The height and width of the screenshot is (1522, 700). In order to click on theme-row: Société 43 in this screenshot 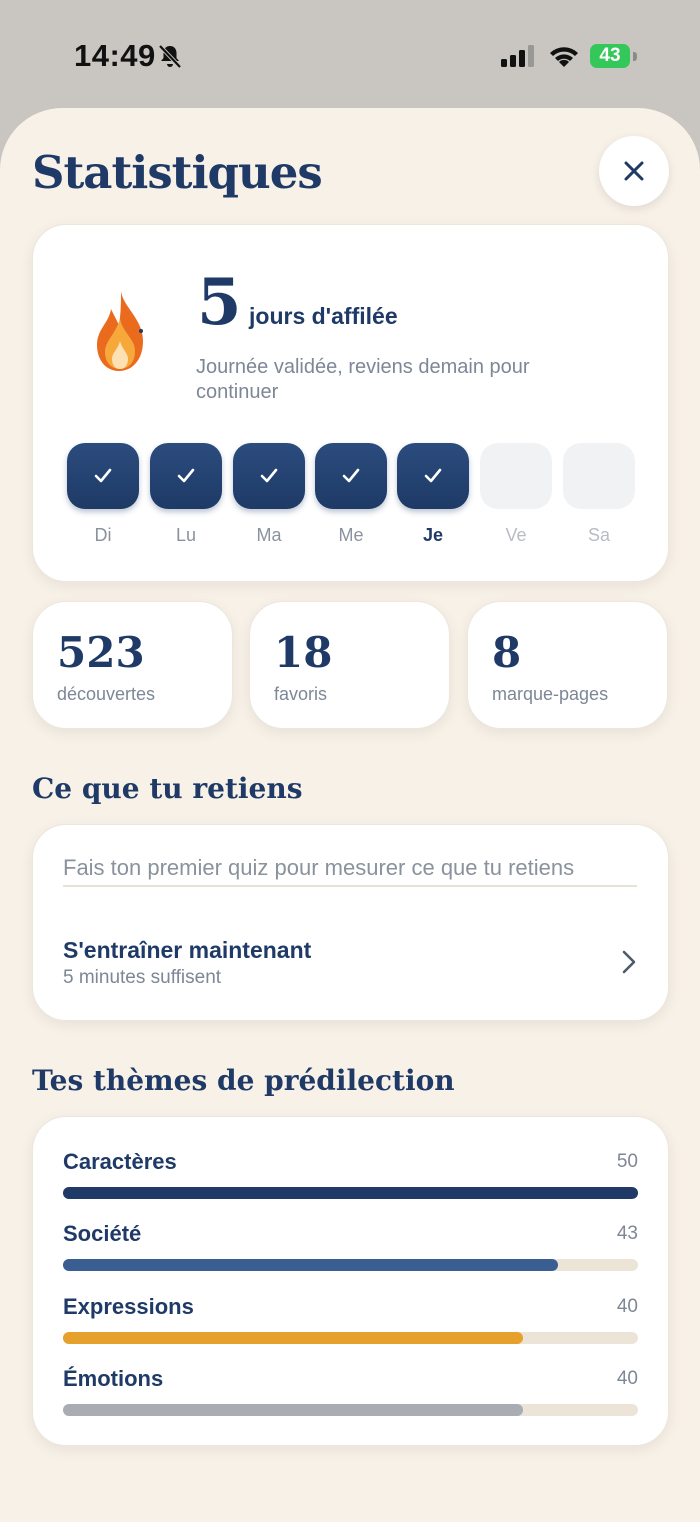, I will do `click(350, 1251)`.